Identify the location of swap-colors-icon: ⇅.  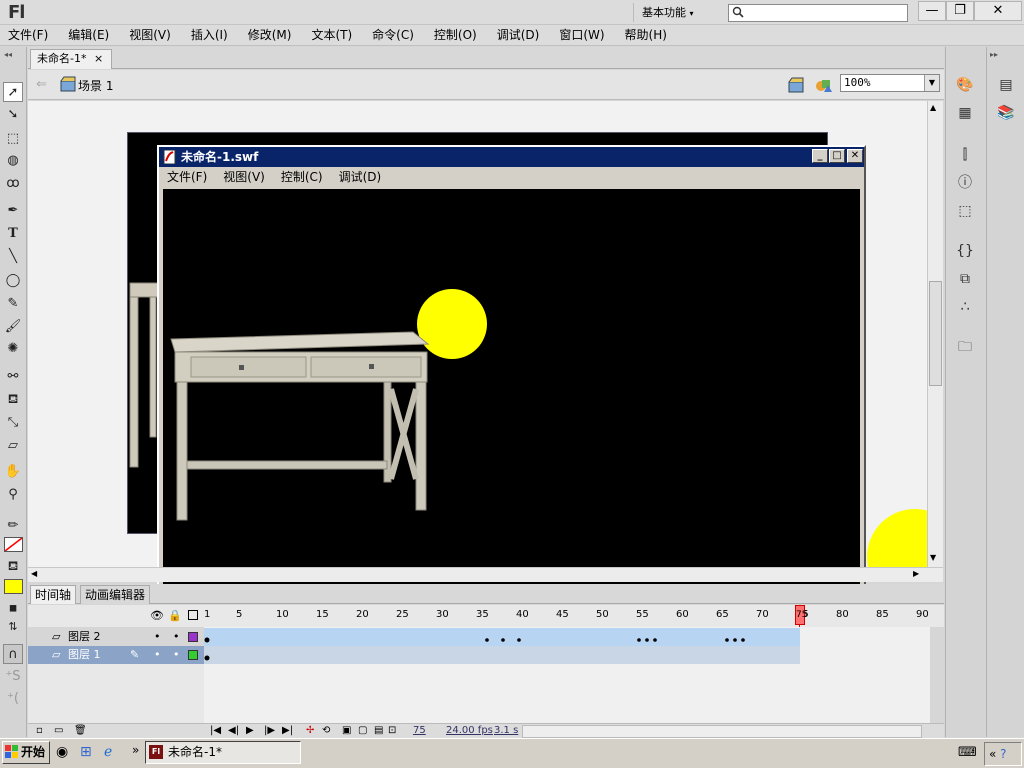
(13, 627).